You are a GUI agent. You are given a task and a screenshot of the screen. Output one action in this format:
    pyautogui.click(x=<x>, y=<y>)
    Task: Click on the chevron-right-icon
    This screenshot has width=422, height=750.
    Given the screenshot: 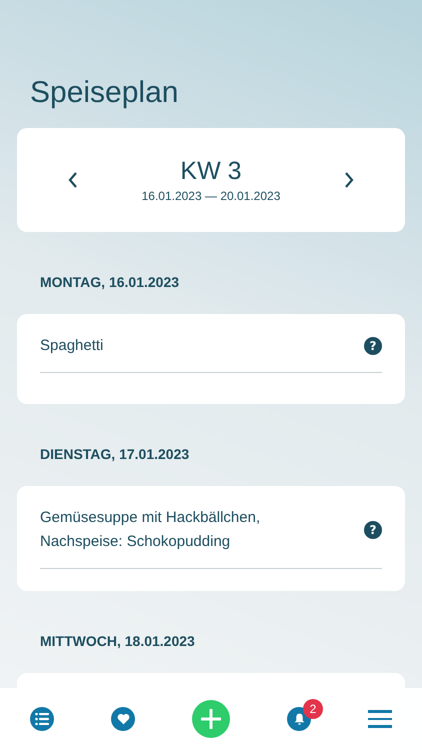 What is the action you would take?
    pyautogui.click(x=348, y=180)
    